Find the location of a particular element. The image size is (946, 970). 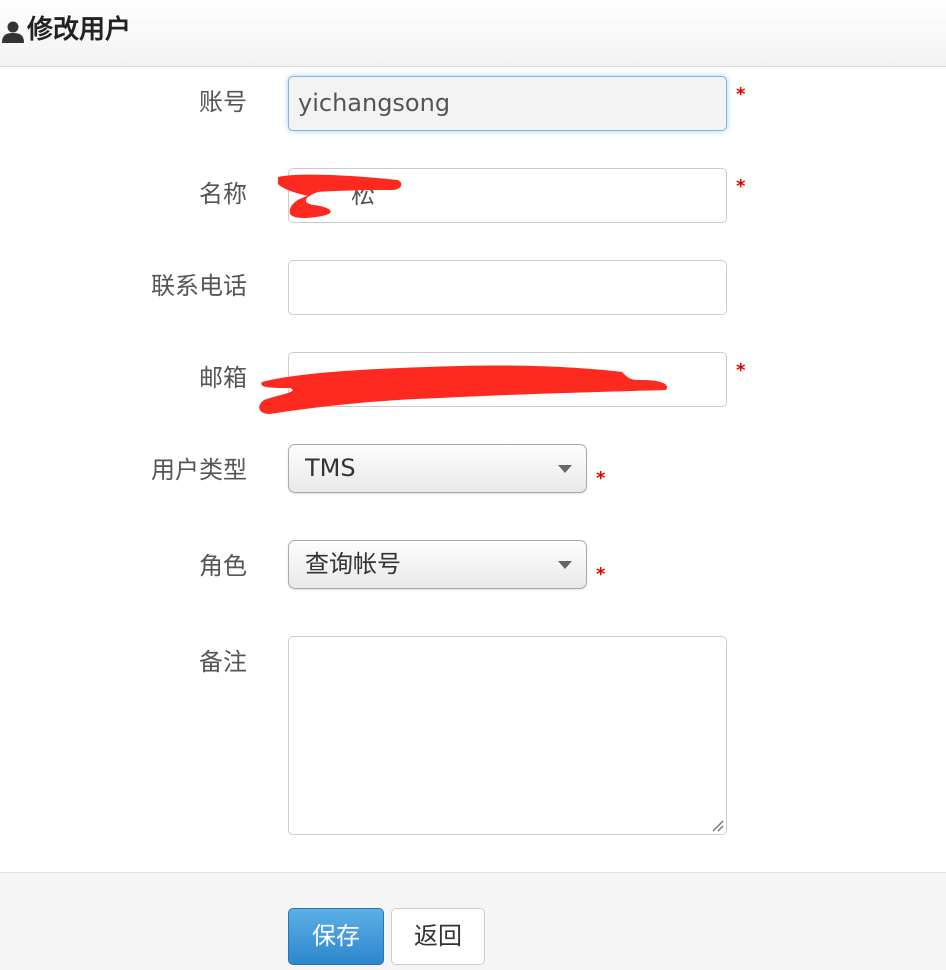

save-button: 保存 is located at coordinates (336, 936).